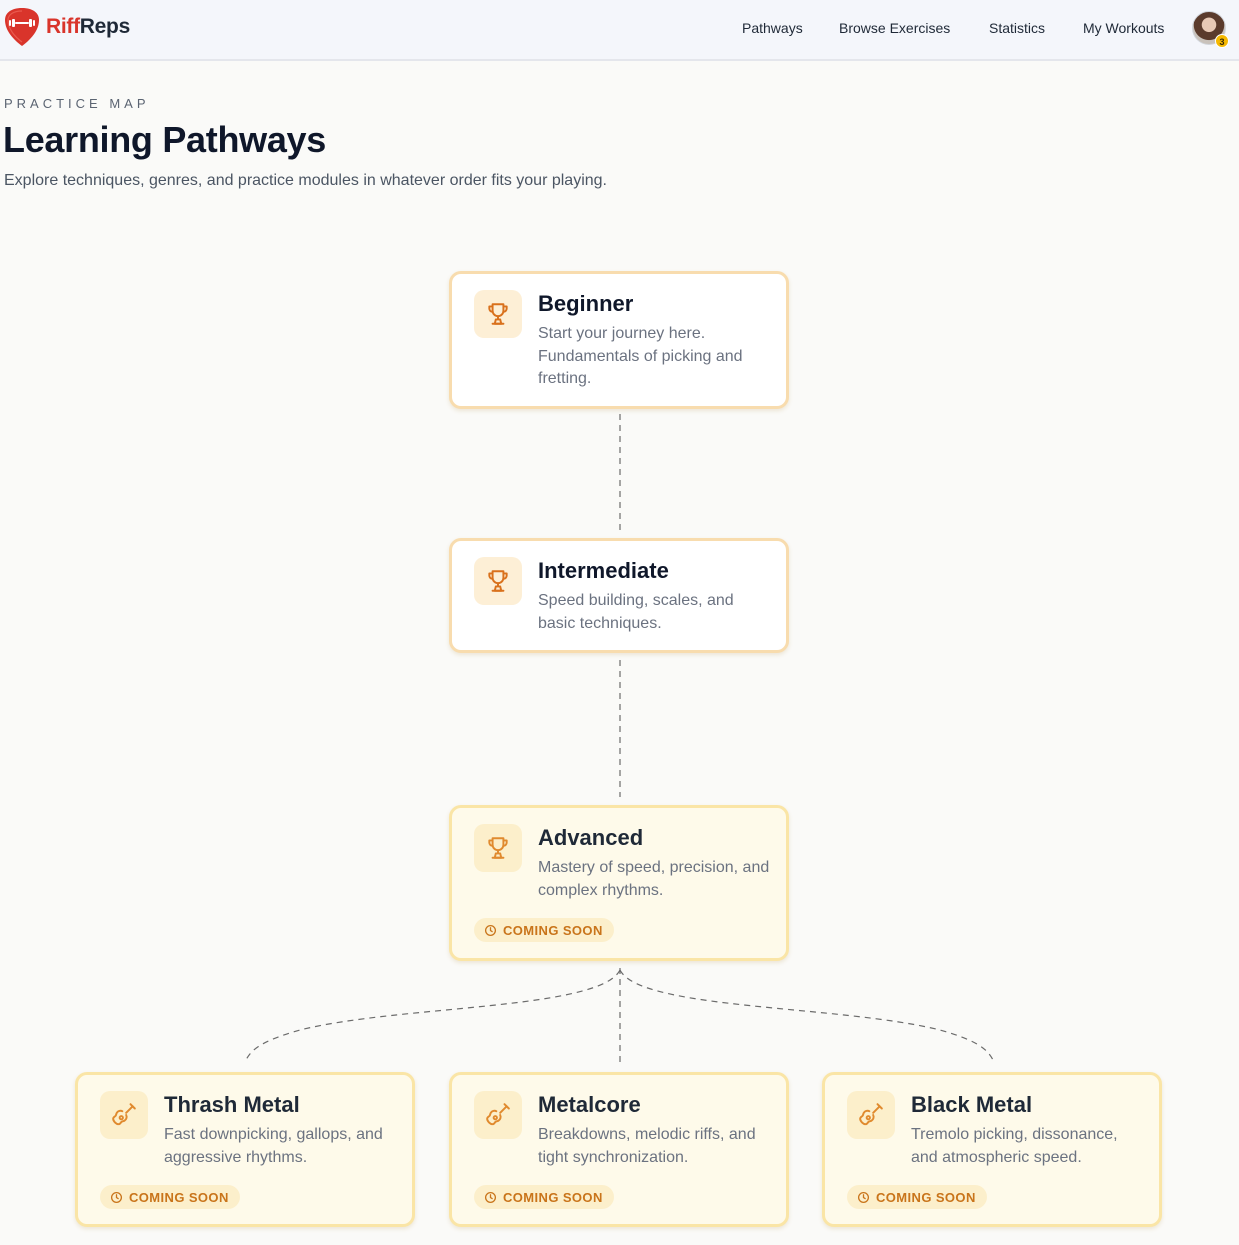 The height and width of the screenshot is (1245, 1239). What do you see at coordinates (164, 139) in the screenshot?
I see `page-title: Learning Pathways` at bounding box center [164, 139].